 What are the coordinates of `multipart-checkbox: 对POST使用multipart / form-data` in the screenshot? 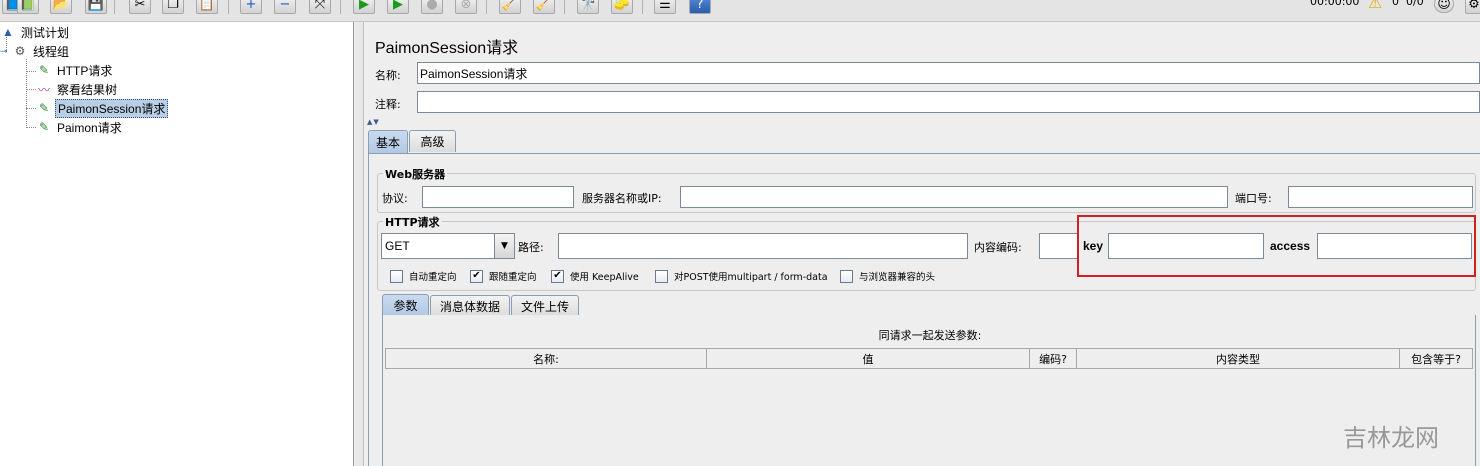 It's located at (741, 276).